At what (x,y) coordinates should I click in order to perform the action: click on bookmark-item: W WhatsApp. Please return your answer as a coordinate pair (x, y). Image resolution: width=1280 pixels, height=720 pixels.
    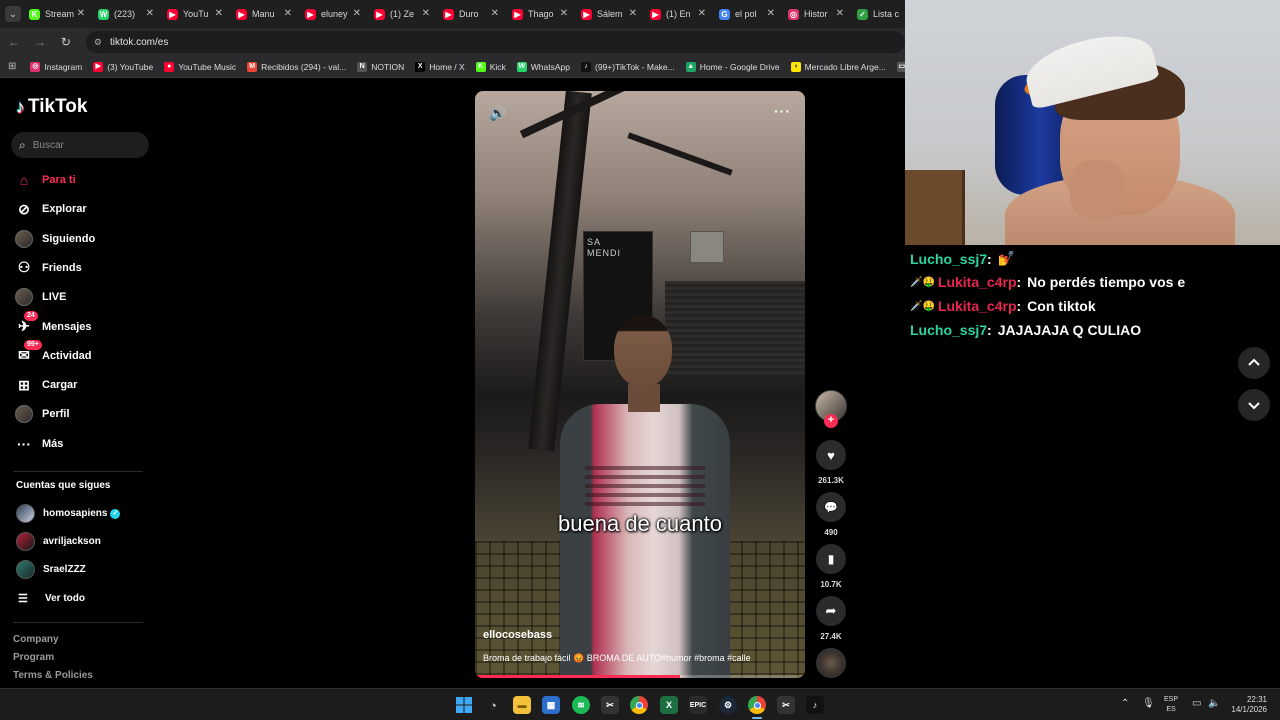
    Looking at the image, I should click on (543, 66).